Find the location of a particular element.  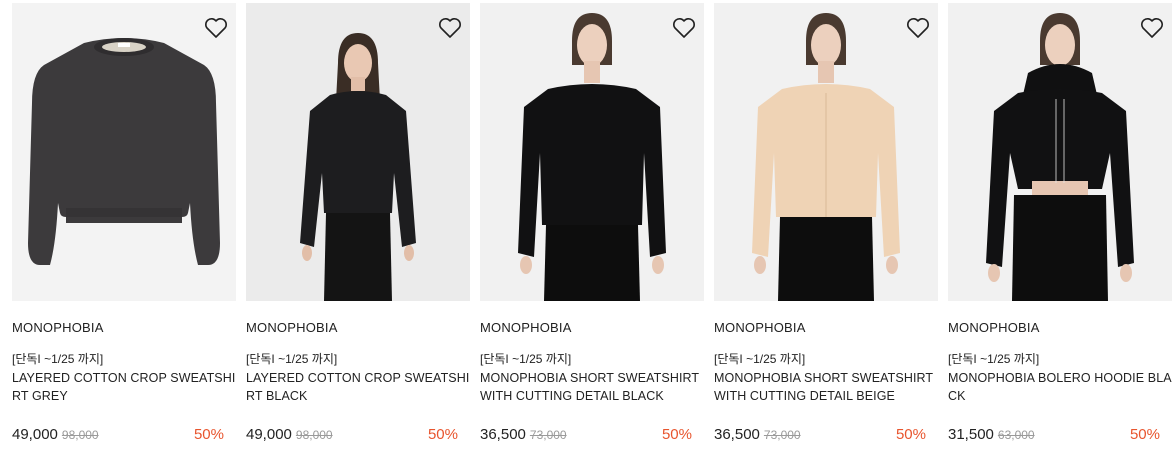

original-price: 63,000 is located at coordinates (1016, 435).